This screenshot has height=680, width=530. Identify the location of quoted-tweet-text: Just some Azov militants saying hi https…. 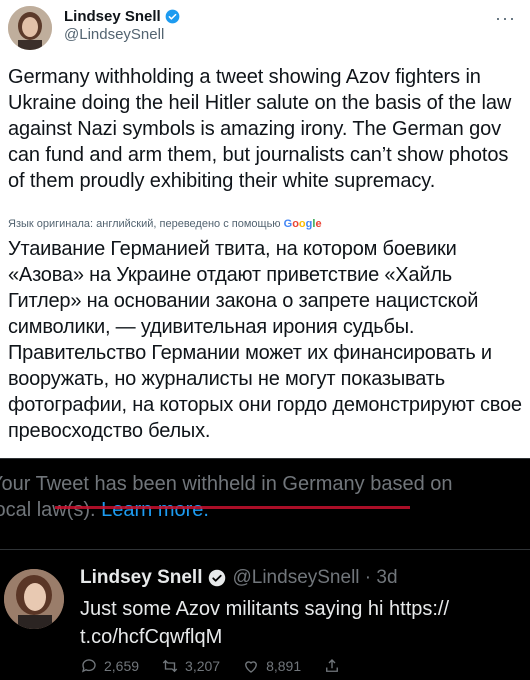
(265, 623).